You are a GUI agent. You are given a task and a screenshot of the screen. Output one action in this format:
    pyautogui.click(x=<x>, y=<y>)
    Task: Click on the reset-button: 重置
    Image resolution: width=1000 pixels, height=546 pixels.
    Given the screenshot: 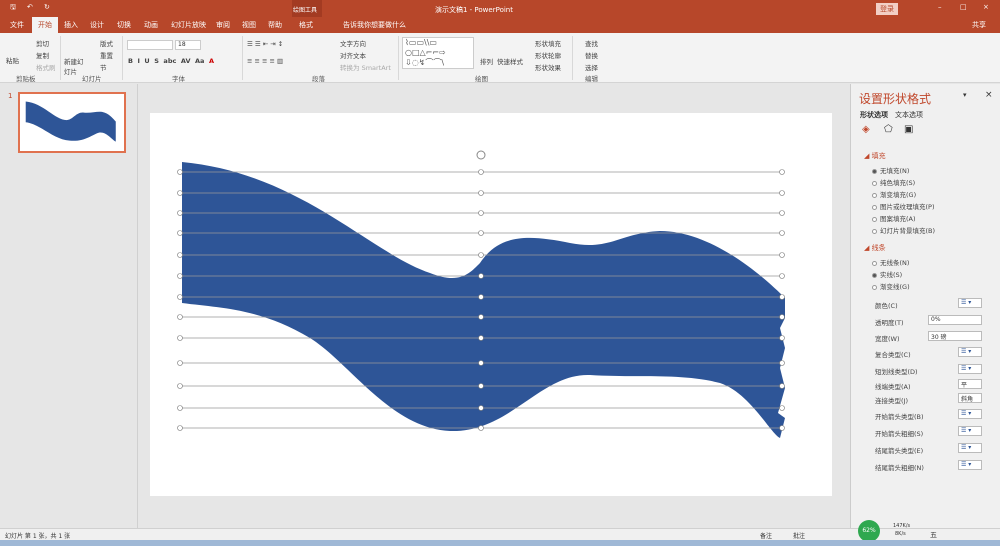 What is the action you would take?
    pyautogui.click(x=106, y=55)
    